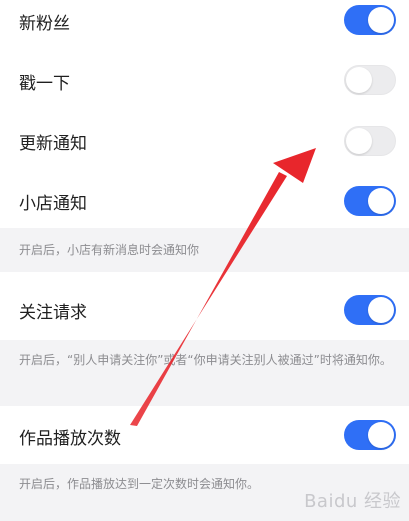 This screenshot has height=521, width=409. What do you see at coordinates (204, 20) in the screenshot?
I see `setting-row-new-fans: 新粉丝` at bounding box center [204, 20].